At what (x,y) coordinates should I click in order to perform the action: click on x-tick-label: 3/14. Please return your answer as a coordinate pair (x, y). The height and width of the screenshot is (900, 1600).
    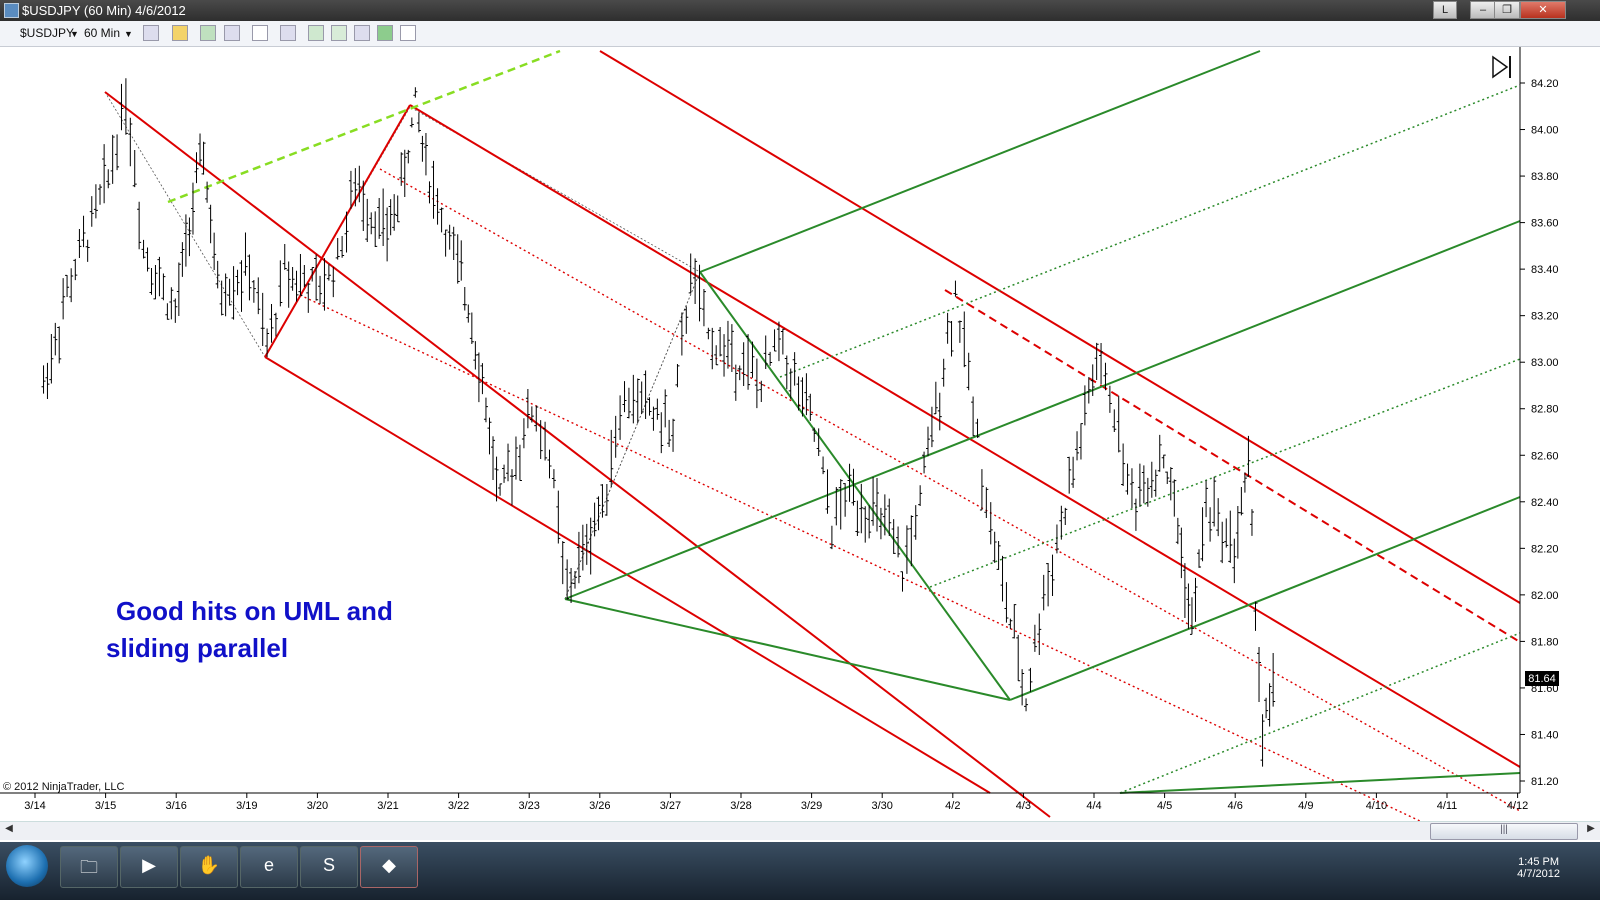
    Looking at the image, I should click on (34, 806).